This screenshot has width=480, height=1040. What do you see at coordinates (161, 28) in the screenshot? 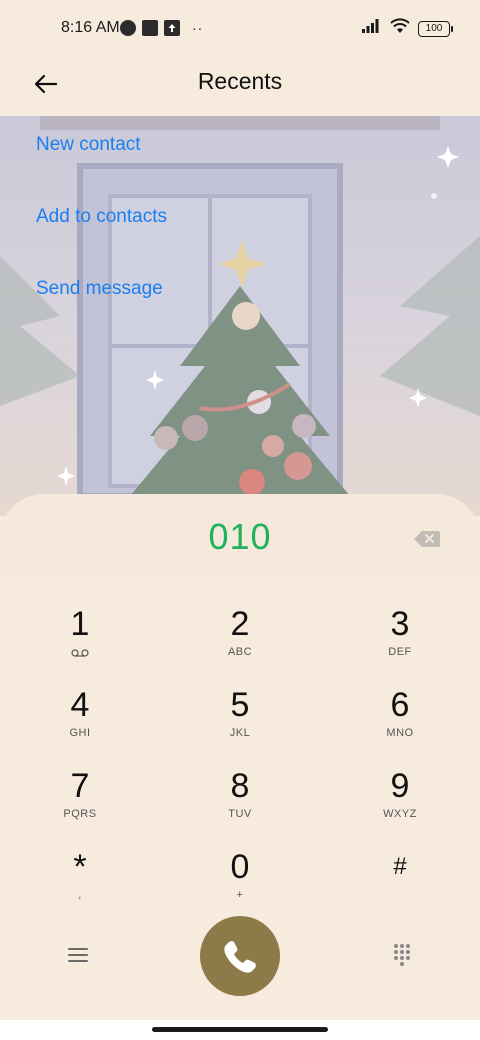
I see `status-left-icons: ··` at bounding box center [161, 28].